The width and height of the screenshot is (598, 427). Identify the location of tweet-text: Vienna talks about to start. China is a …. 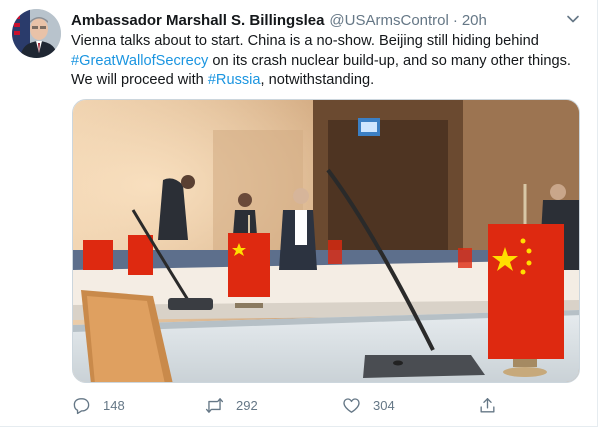
(328, 61).